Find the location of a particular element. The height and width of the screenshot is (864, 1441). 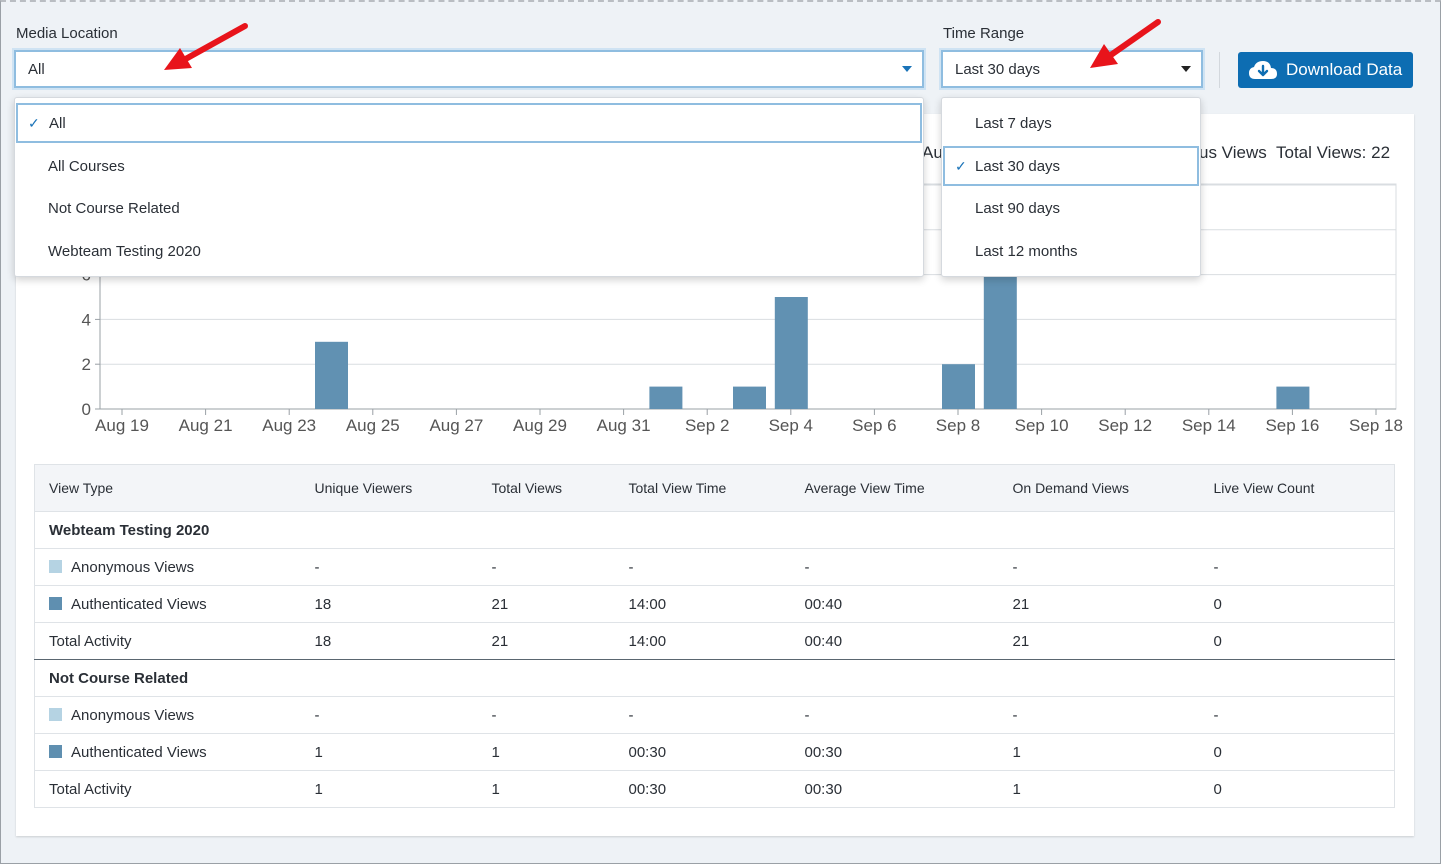

option-label: All is located at coordinates (57, 123).